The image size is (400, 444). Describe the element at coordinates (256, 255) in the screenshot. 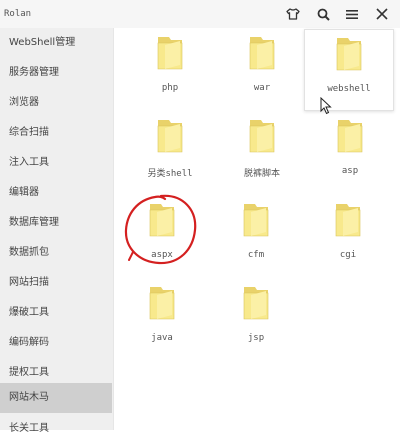

I see `folder-label: cfm` at that location.